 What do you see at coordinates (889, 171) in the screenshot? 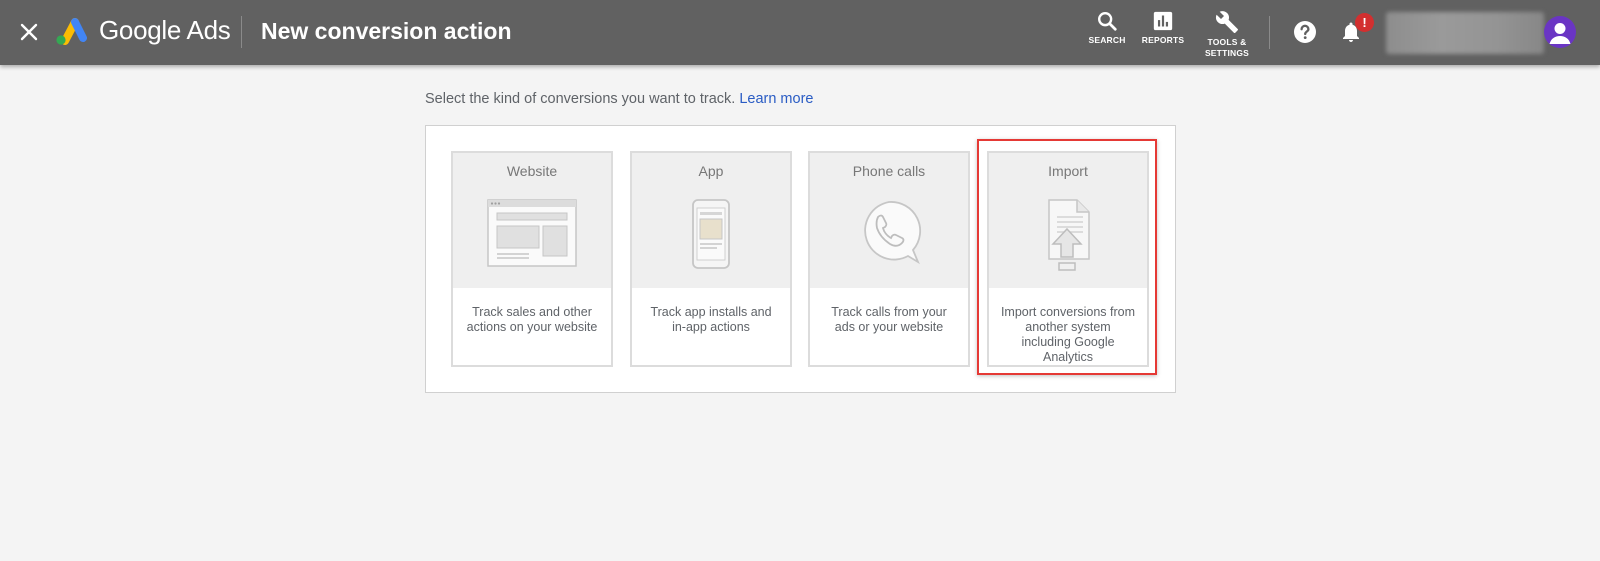
I see `card-title: Phone calls` at bounding box center [889, 171].